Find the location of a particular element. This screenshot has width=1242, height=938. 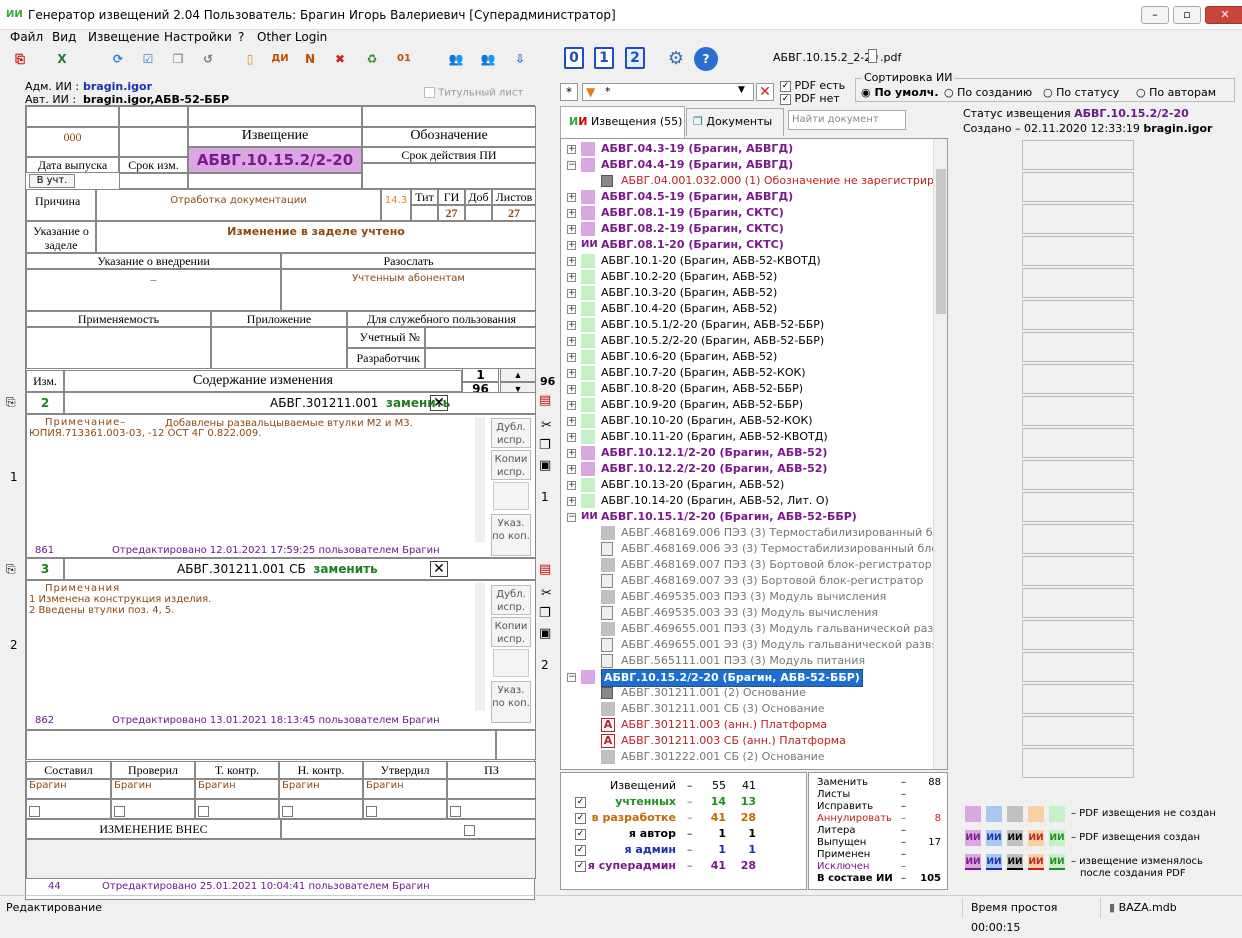

tree-document-item: A АБВГ.301211.003 СБ (анн.) Платформа is located at coordinates (747, 741).